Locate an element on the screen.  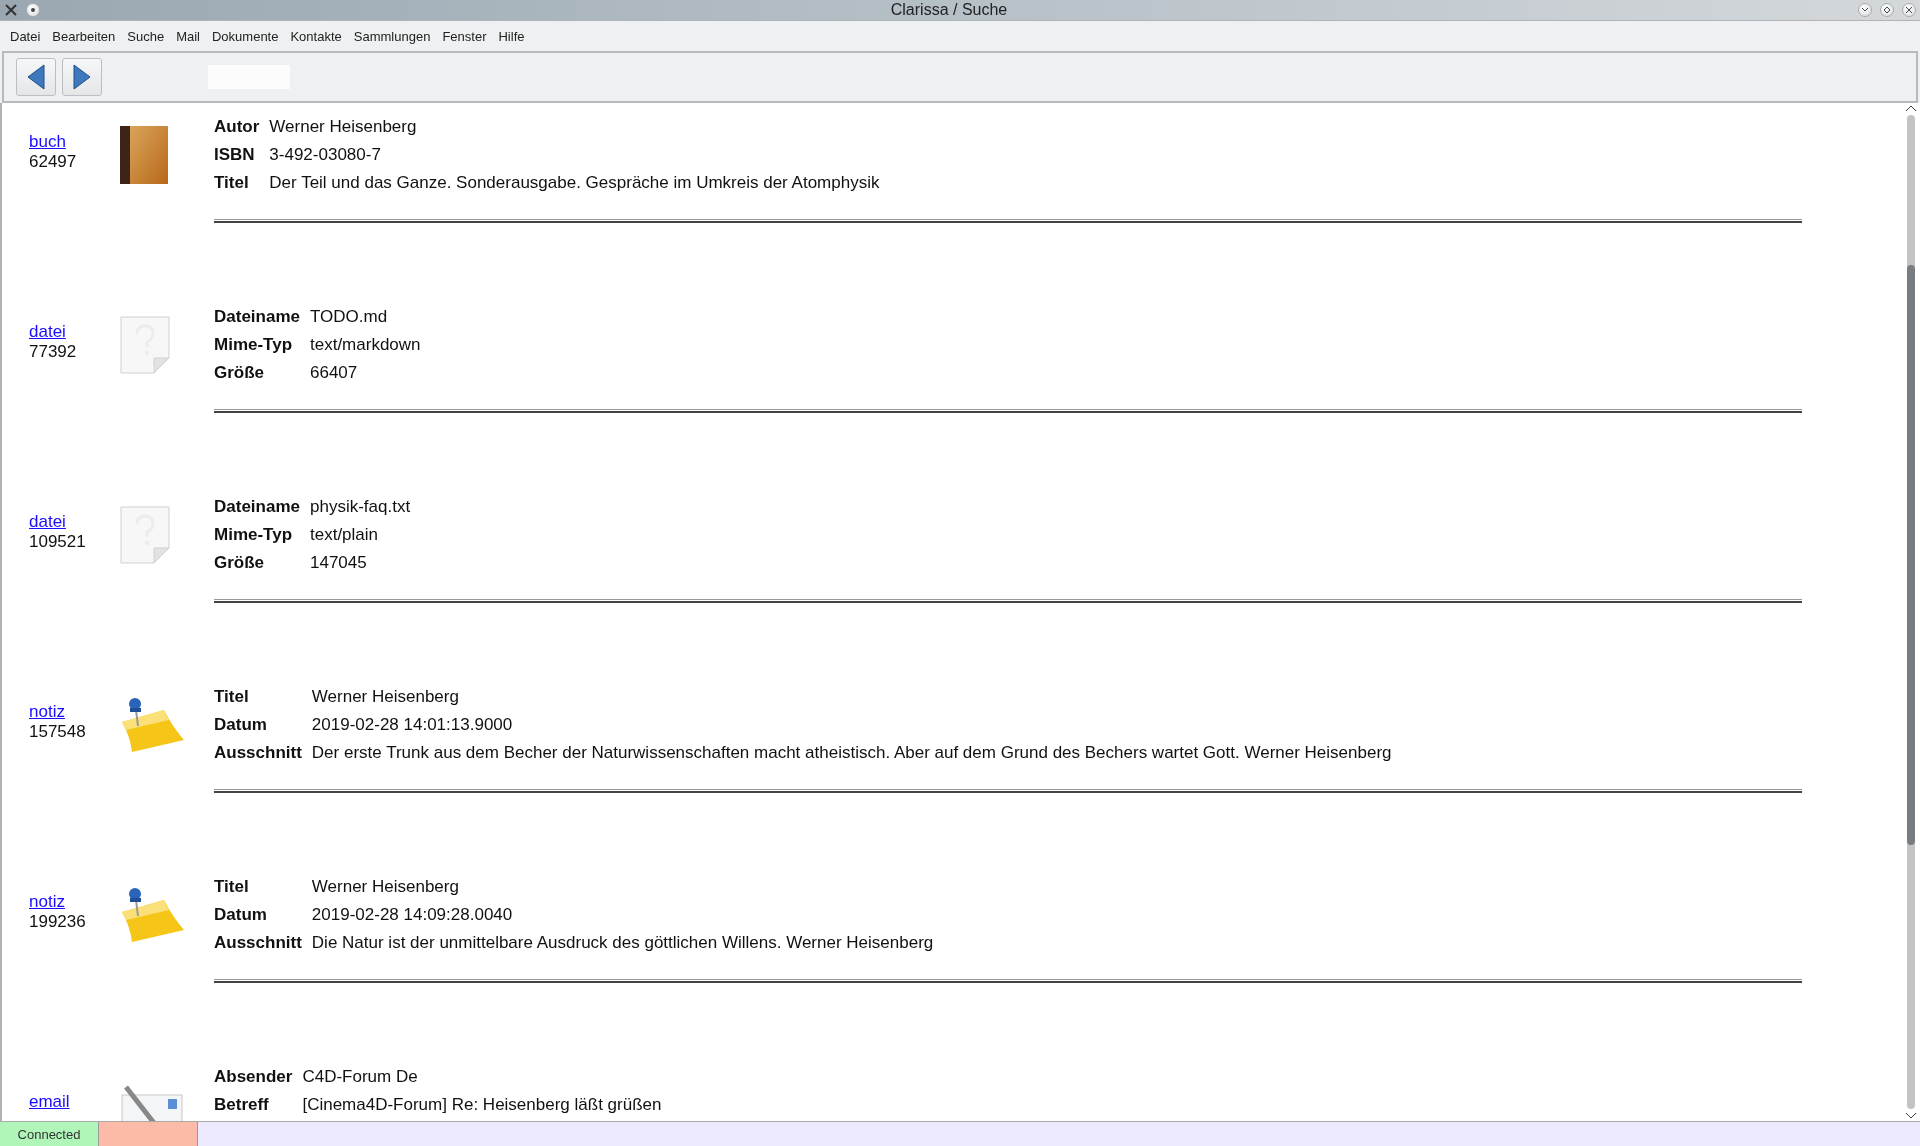
app-logo-icon is located at coordinates (11, 10).